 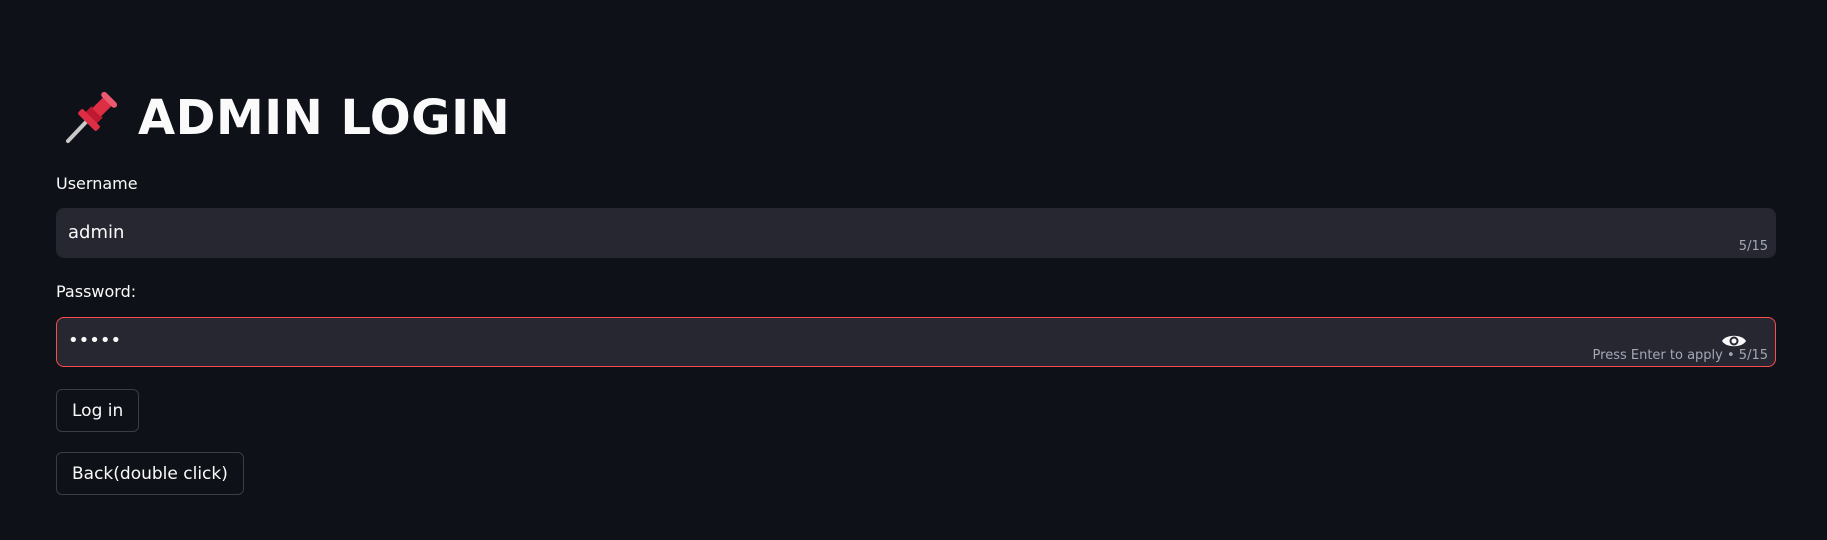 What do you see at coordinates (916, 342) in the screenshot?
I see `password-input: ••••• Press Enter to apply • 5/15` at bounding box center [916, 342].